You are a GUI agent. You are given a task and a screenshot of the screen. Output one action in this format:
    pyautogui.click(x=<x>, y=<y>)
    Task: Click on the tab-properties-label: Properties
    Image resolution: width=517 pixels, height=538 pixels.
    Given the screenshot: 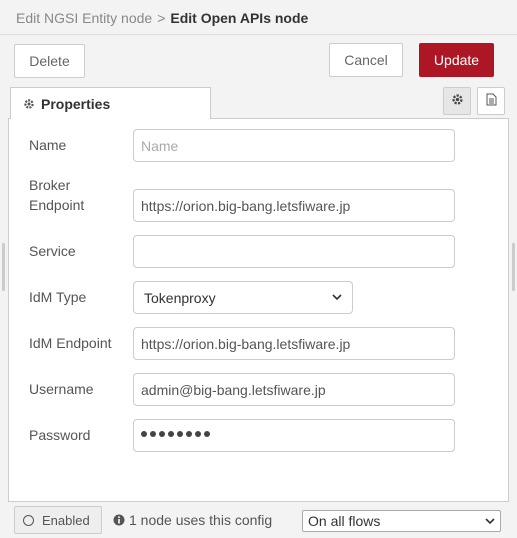 What is the action you would take?
    pyautogui.click(x=76, y=103)
    